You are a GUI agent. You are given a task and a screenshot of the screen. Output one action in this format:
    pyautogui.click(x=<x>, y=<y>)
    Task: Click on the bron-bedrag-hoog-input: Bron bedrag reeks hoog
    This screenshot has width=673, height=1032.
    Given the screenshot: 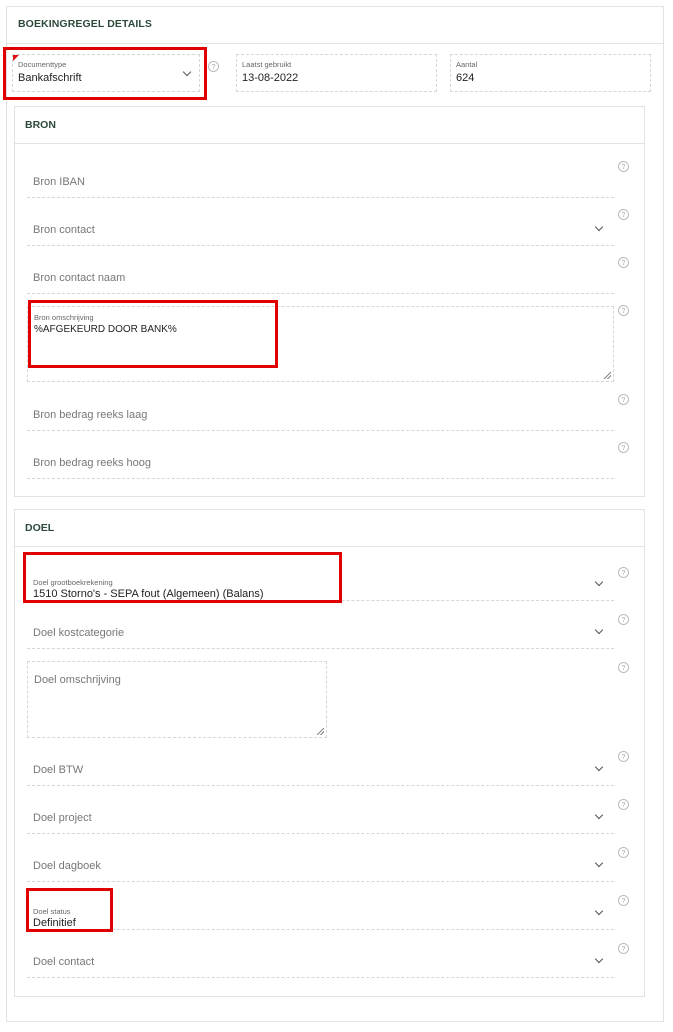 What is the action you would take?
    pyautogui.click(x=320, y=457)
    